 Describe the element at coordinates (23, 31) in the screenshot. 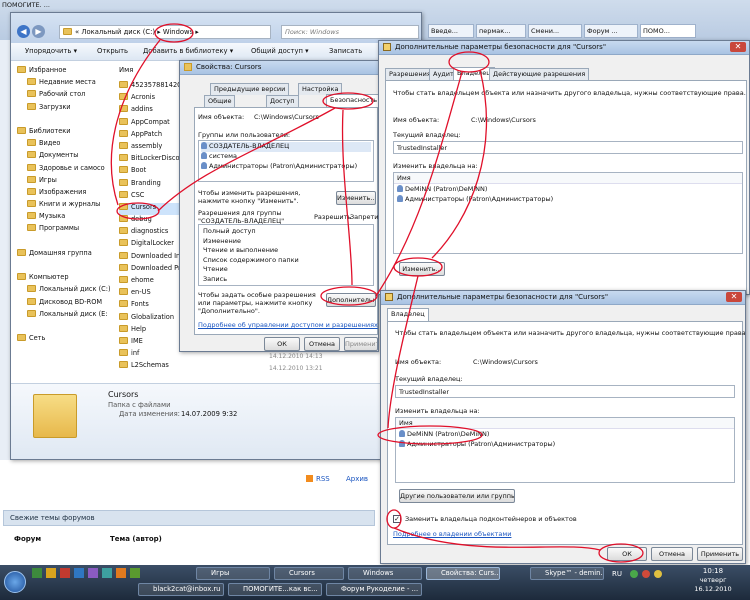

I see `back-button: ◀` at that location.